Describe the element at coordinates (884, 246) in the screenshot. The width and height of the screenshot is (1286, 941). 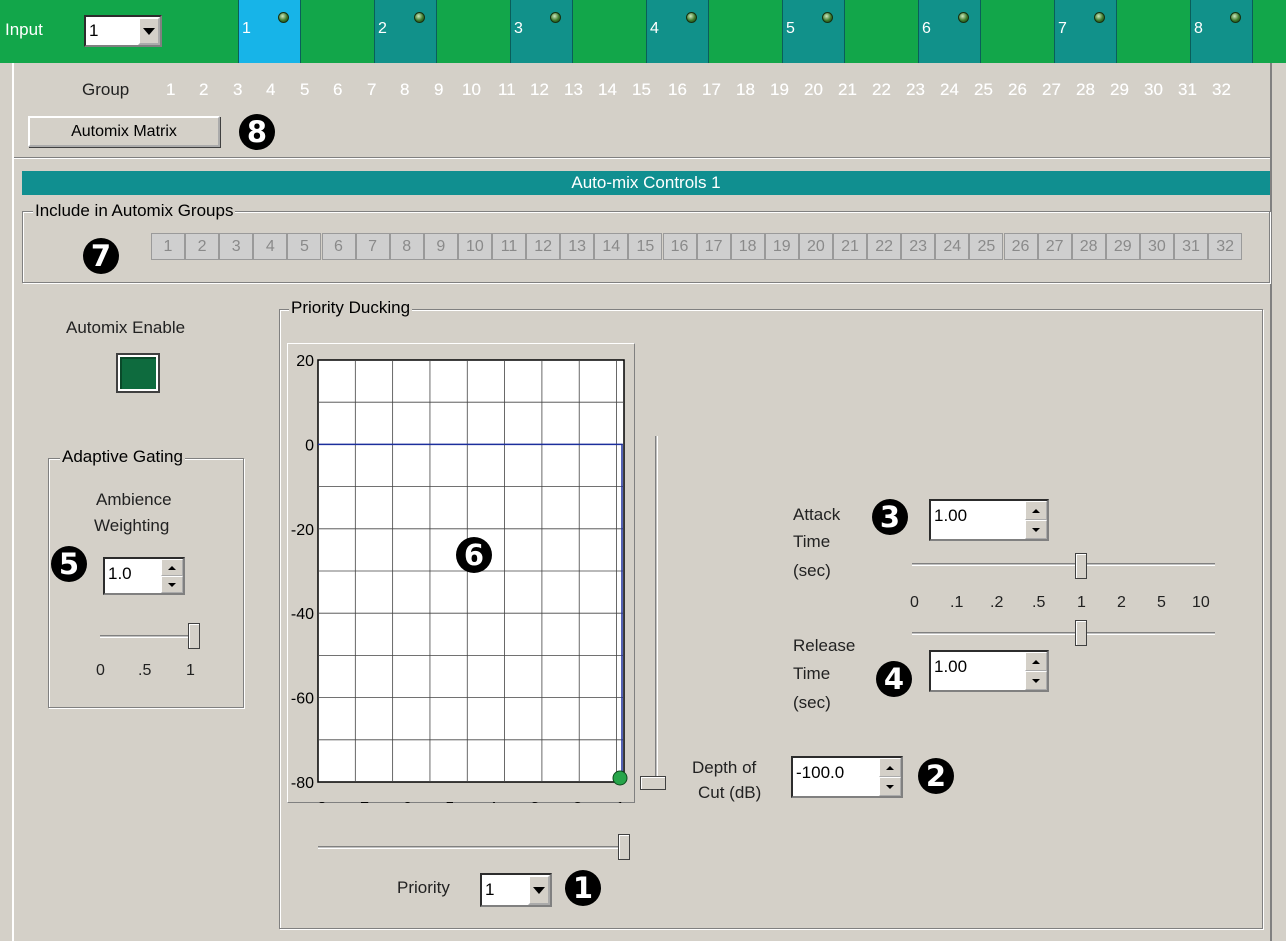
I see `include-group-cell: 22` at that location.